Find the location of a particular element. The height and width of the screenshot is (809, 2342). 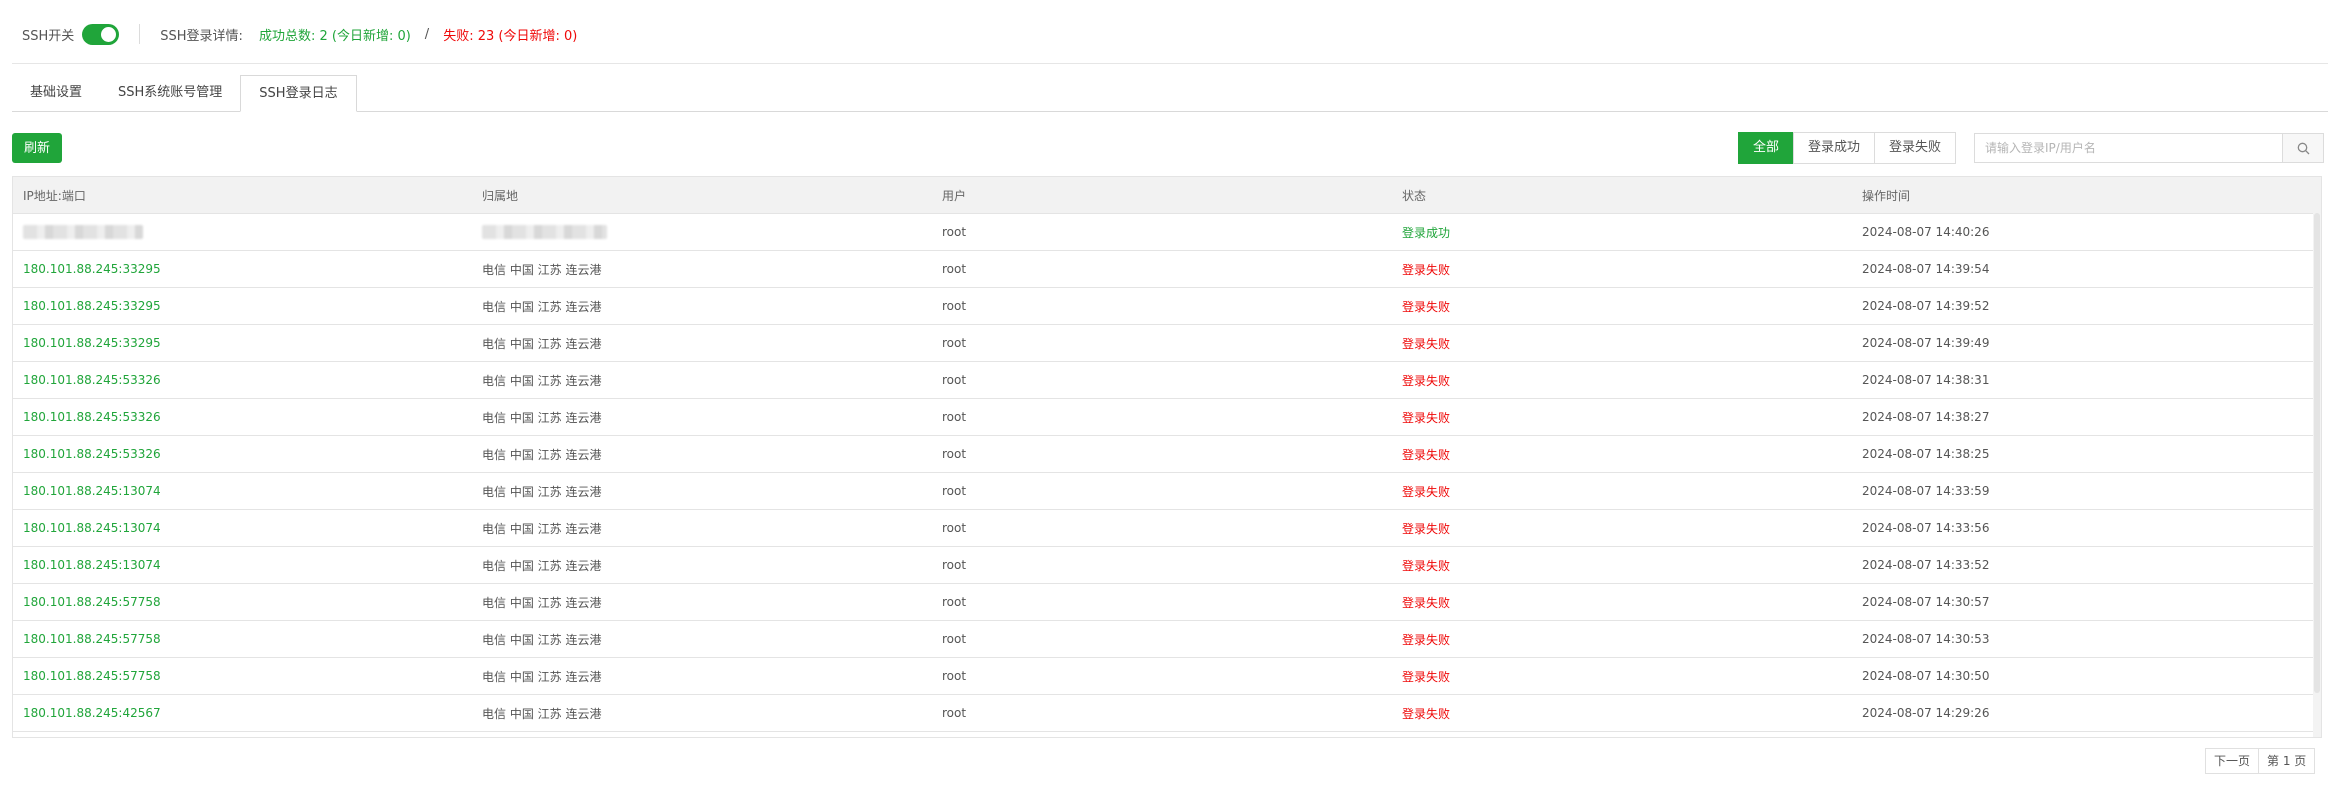

column-header-ip: IP地址:端口 is located at coordinates (54, 195).